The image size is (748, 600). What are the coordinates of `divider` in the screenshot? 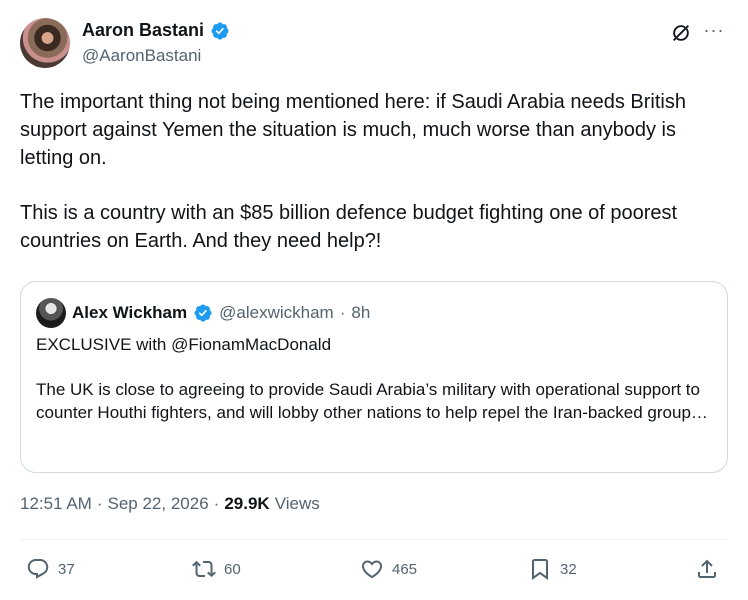 It's located at (374, 539).